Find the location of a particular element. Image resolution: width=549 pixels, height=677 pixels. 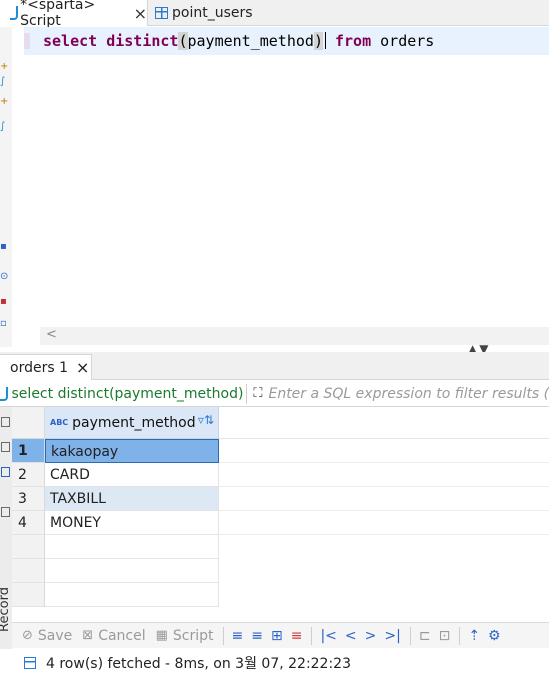

script-button: ▦ Script is located at coordinates (185, 636).